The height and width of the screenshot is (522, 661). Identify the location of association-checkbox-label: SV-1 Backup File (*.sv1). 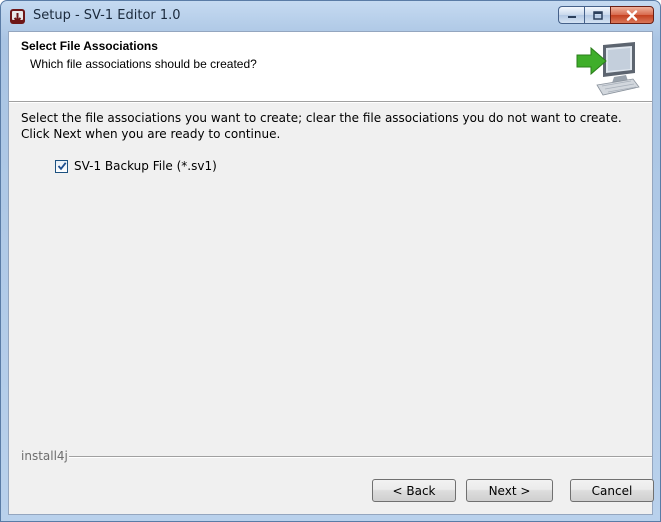
(145, 166).